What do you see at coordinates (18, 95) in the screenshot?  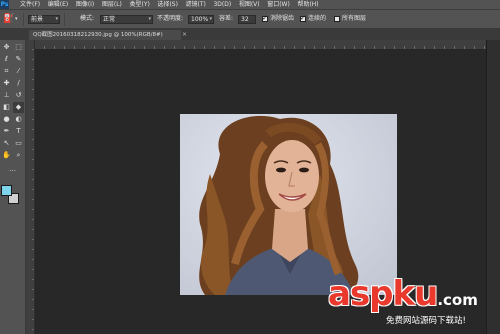 I see `history-brush-icon: ↺` at bounding box center [18, 95].